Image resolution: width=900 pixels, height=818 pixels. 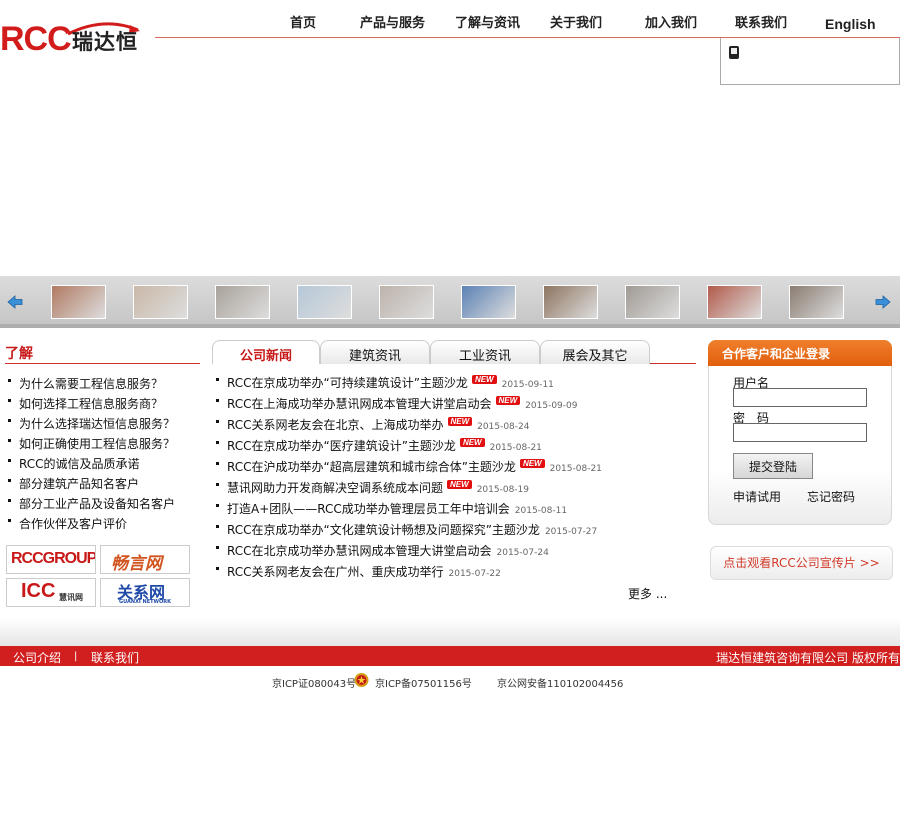 I want to click on list-item: 如何正确使用工程信息服务？, so click(x=91, y=446).